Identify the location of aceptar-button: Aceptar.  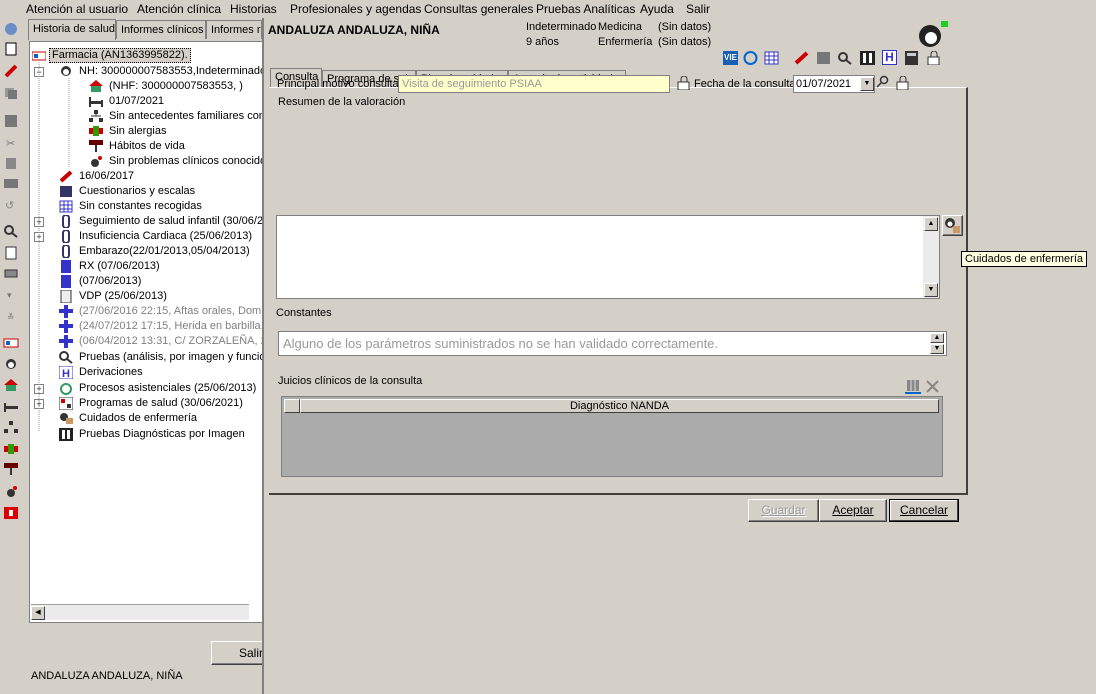
(853, 510).